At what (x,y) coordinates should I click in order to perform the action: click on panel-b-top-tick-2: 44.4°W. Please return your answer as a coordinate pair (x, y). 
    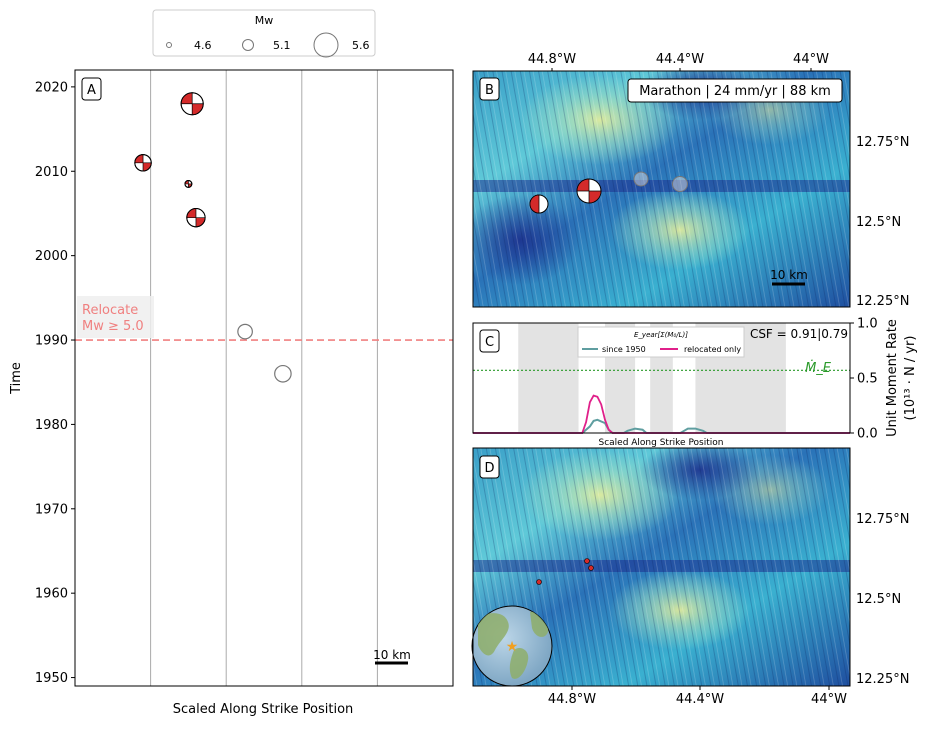
    Looking at the image, I should click on (680, 59).